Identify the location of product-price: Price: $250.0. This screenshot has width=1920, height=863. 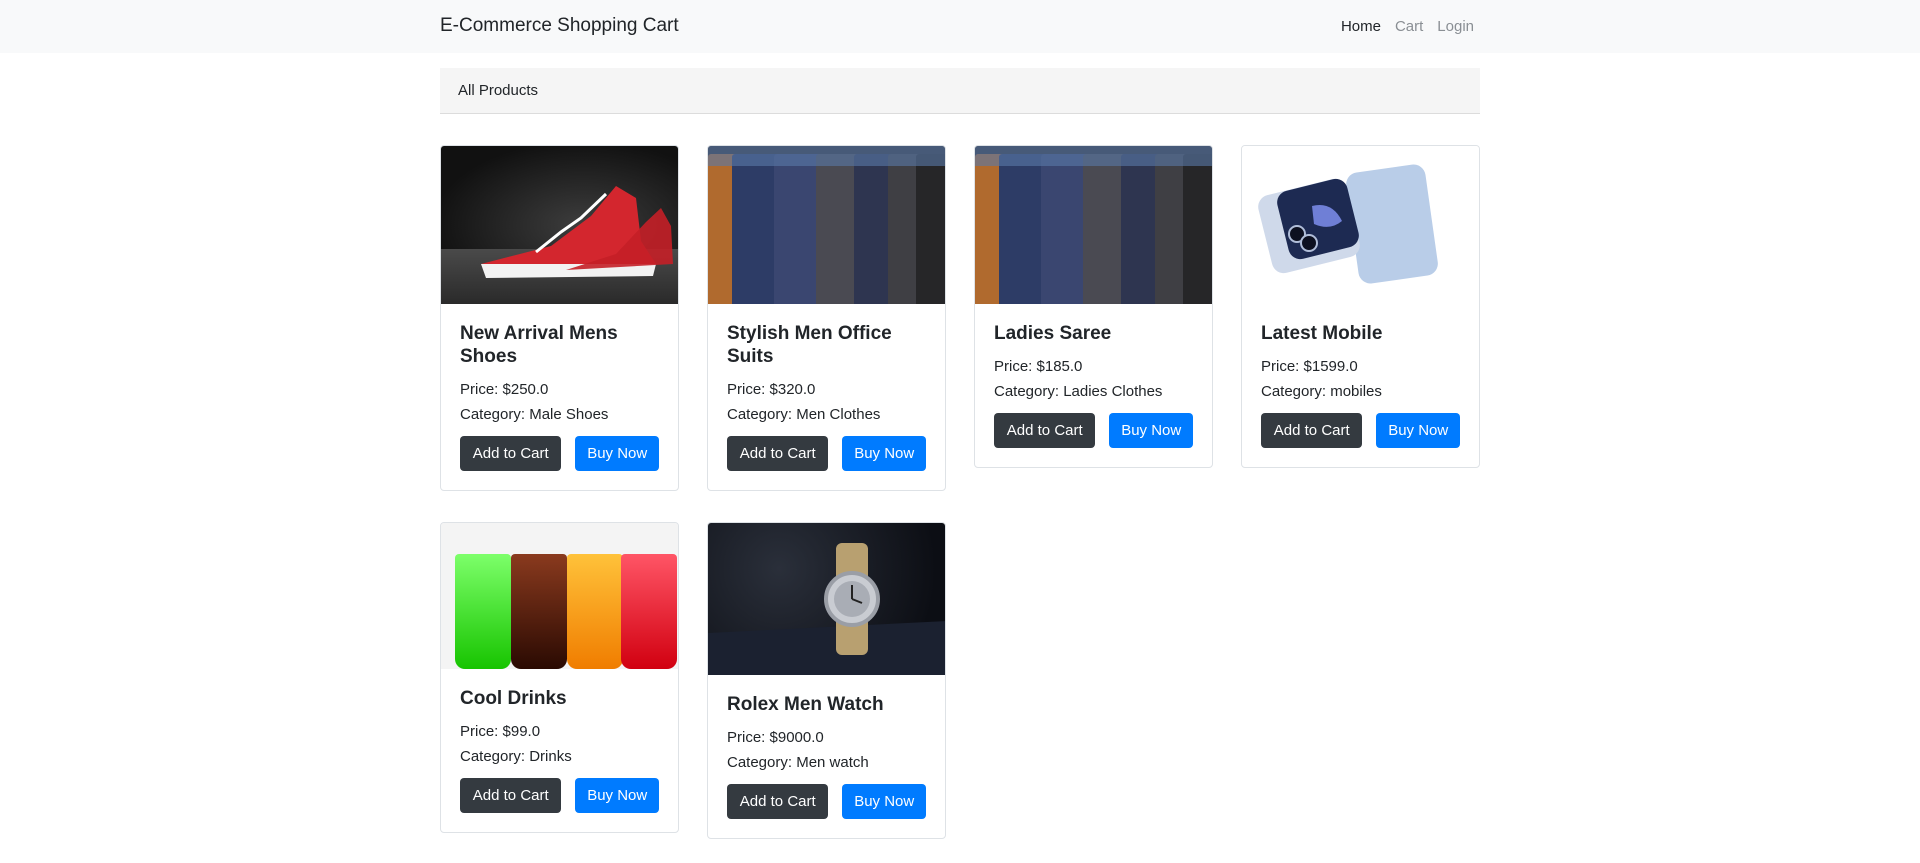
(504, 389).